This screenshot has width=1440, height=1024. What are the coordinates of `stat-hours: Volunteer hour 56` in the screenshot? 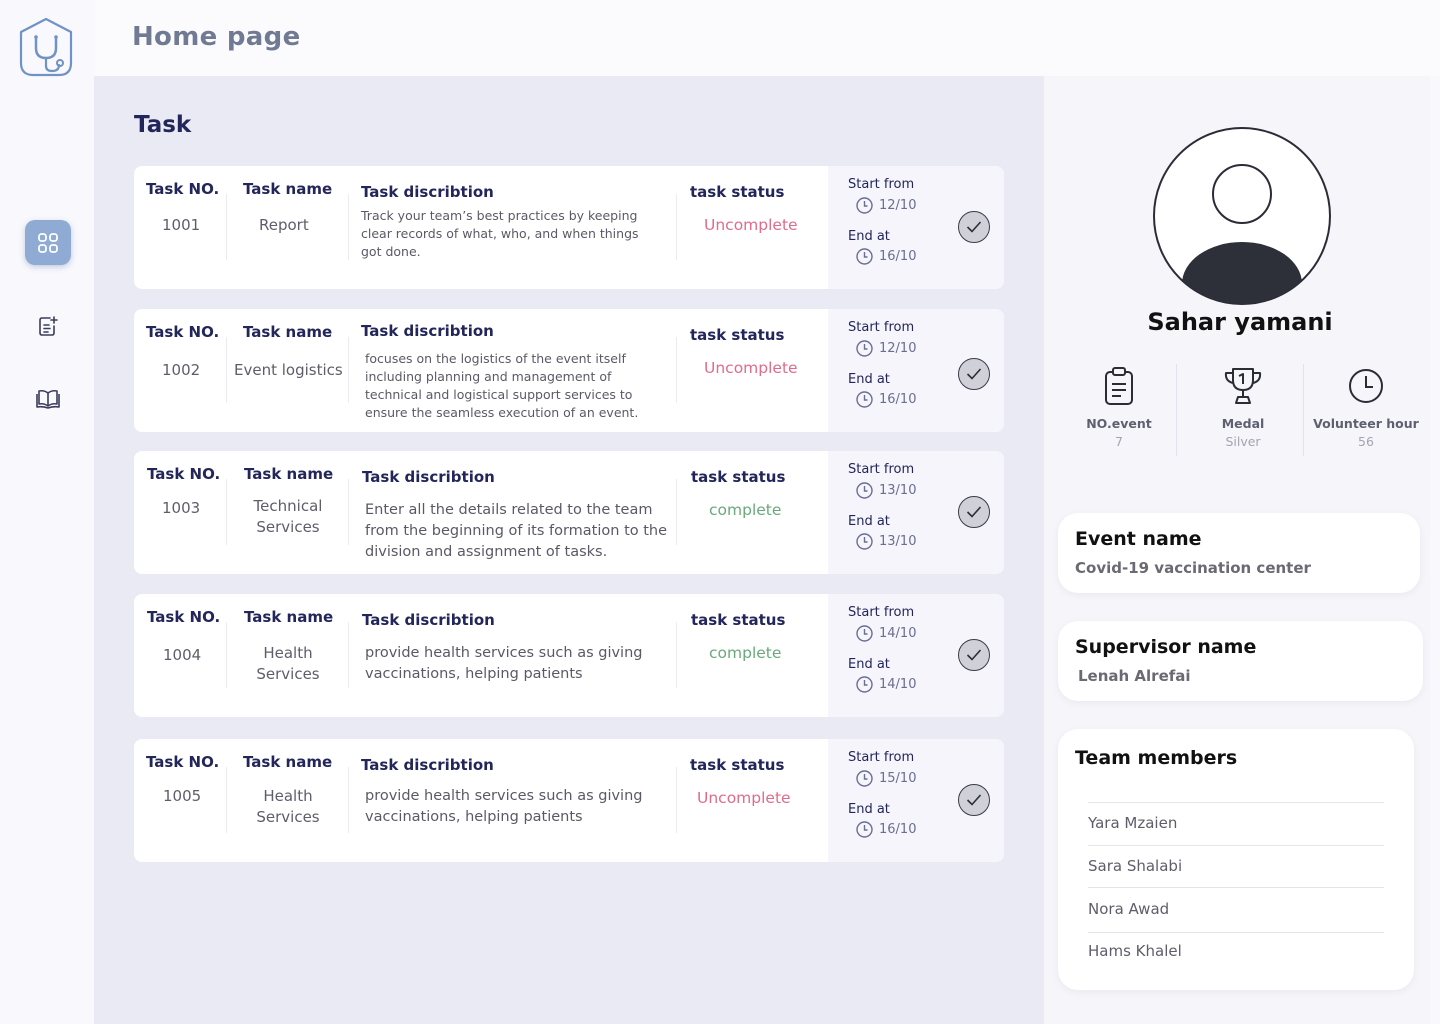 It's located at (1366, 407).